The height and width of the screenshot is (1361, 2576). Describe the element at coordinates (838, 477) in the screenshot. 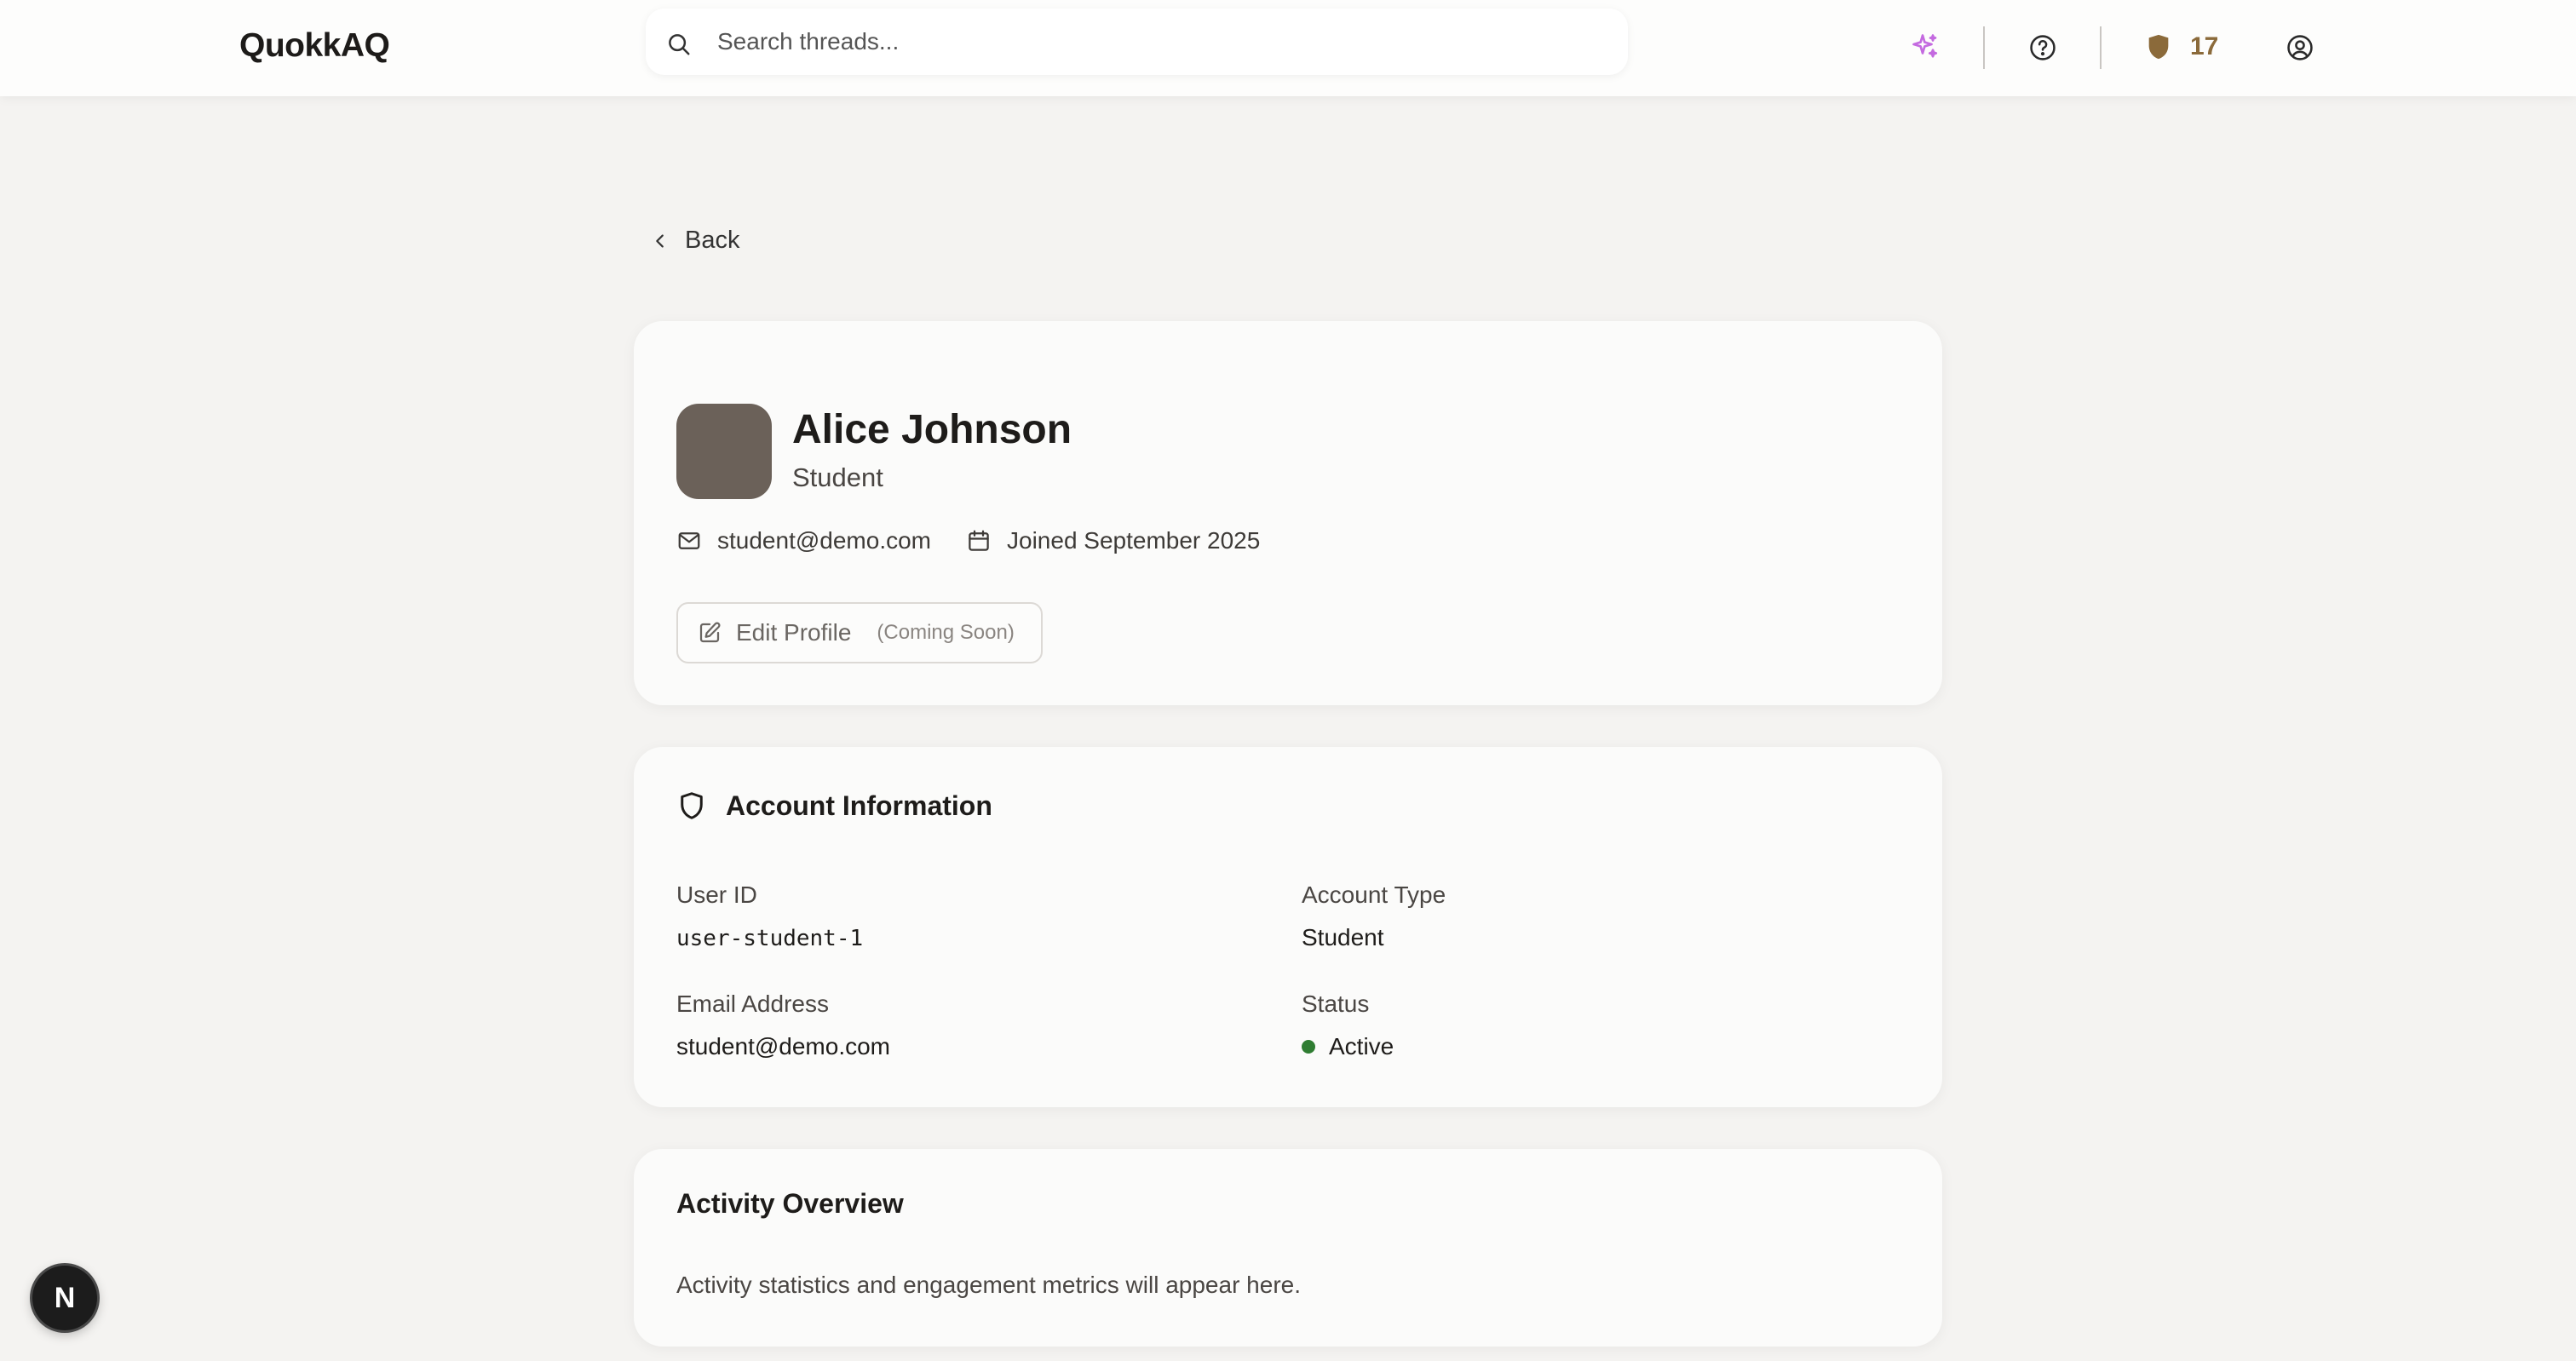

I see `profile-role: Student` at that location.